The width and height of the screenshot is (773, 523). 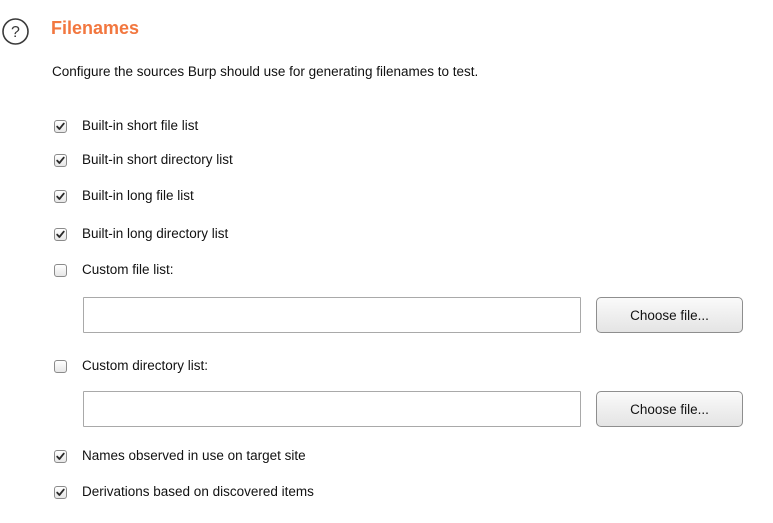 I want to click on custom-directory-list-input, so click(x=332, y=409).